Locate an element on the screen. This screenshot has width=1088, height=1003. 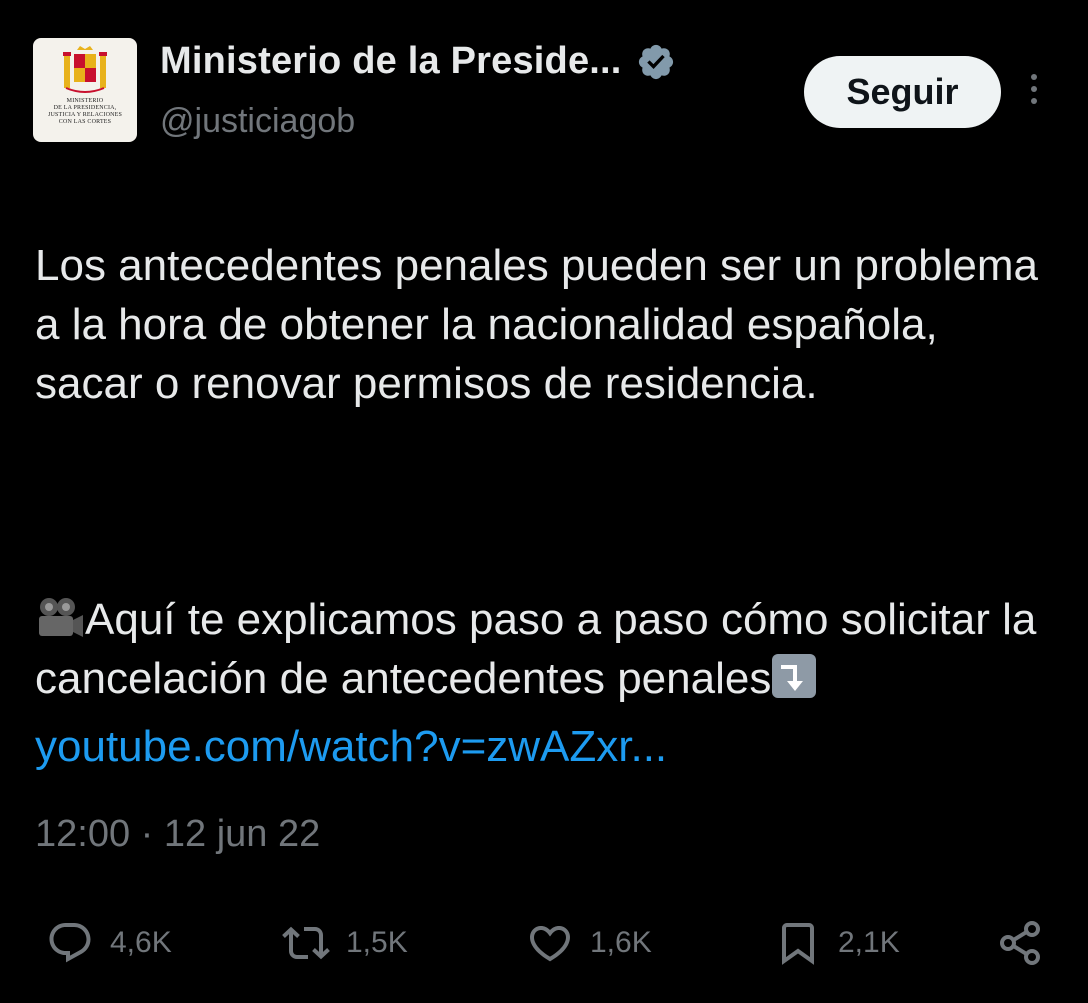
like-count: 1,6K is located at coordinates (621, 942).